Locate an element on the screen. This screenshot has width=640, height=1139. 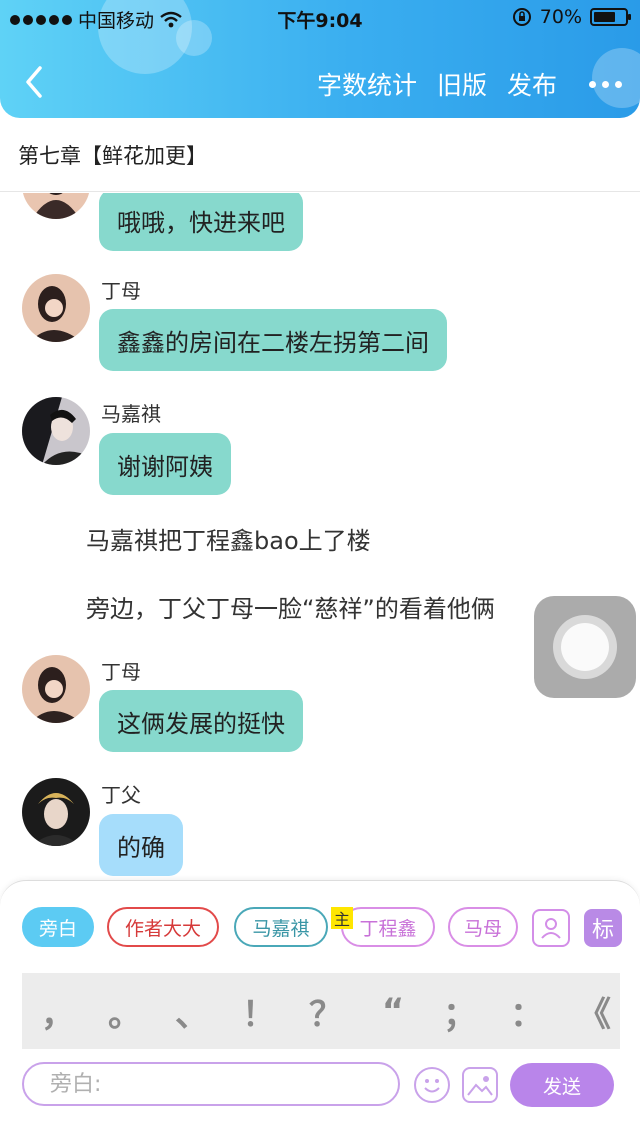
punct-book-title: 《 is located at coordinates (594, 1011).